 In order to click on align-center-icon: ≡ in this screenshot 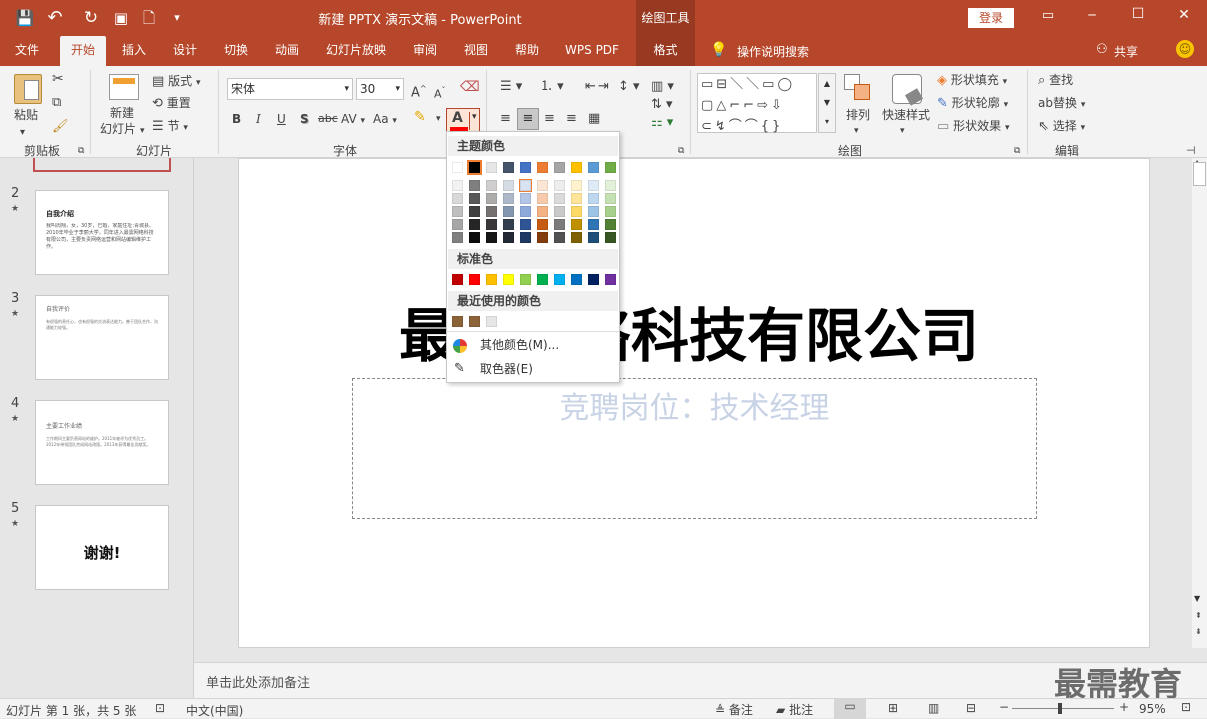, I will do `click(528, 119)`.